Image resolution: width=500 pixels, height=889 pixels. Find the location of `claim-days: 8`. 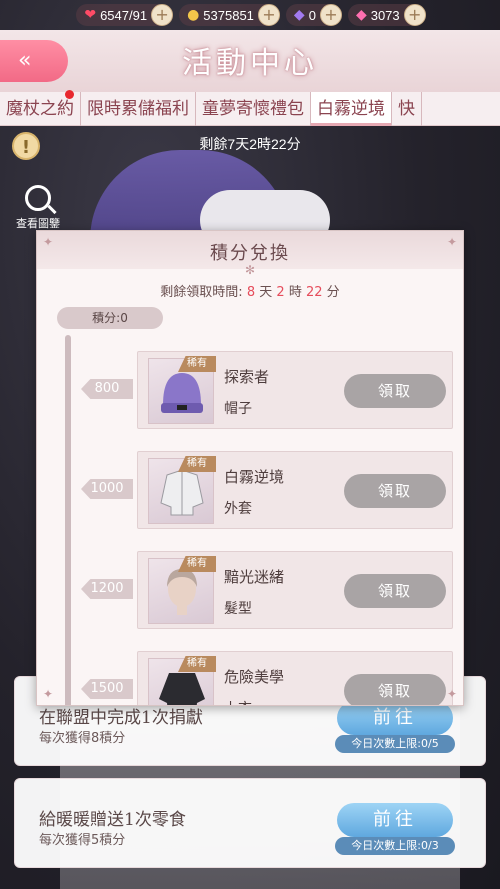

claim-days: 8 is located at coordinates (251, 292).